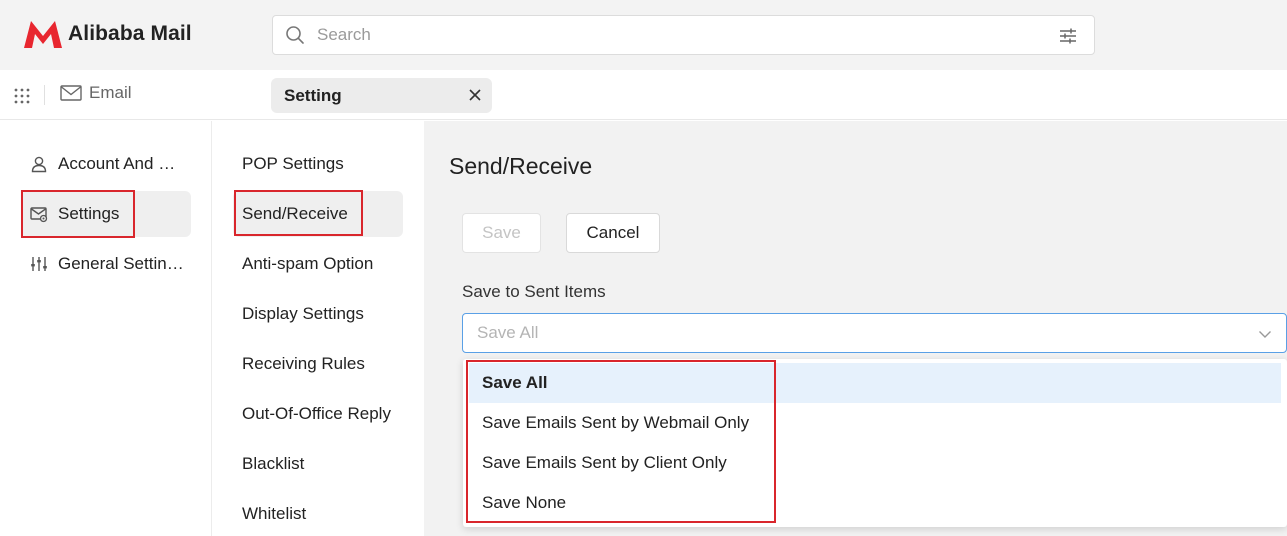 This screenshot has width=1287, height=536. Describe the element at coordinates (875, 463) in the screenshot. I see `option-save-client-only: Save Emails Sent by Client Only` at that location.